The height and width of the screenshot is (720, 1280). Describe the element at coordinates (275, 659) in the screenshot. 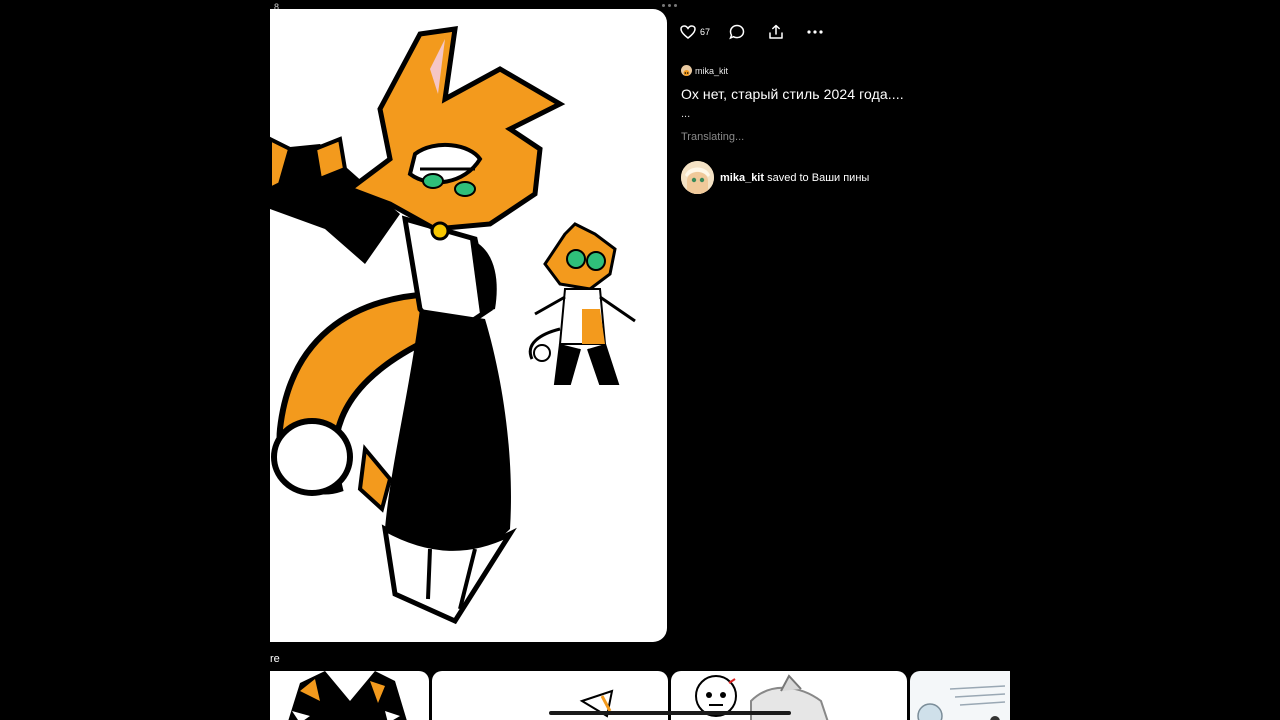

I see `more-ideas-label: re` at that location.